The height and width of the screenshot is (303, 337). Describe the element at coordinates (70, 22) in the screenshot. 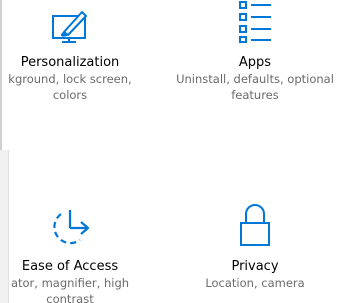

I see `personalization-icon` at that location.